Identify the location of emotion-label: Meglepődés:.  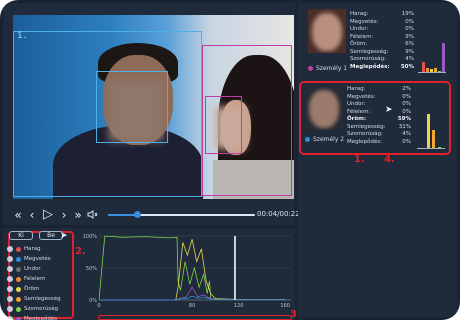
(364, 141).